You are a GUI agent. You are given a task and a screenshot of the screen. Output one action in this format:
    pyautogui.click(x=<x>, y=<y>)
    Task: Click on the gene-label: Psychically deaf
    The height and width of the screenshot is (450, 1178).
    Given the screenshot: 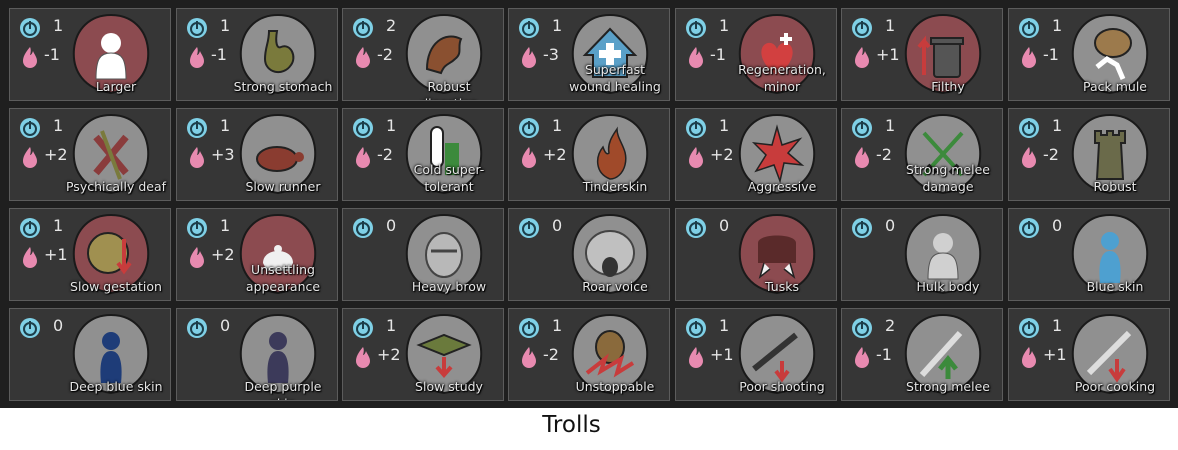 What is the action you would take?
    pyautogui.click(x=116, y=186)
    